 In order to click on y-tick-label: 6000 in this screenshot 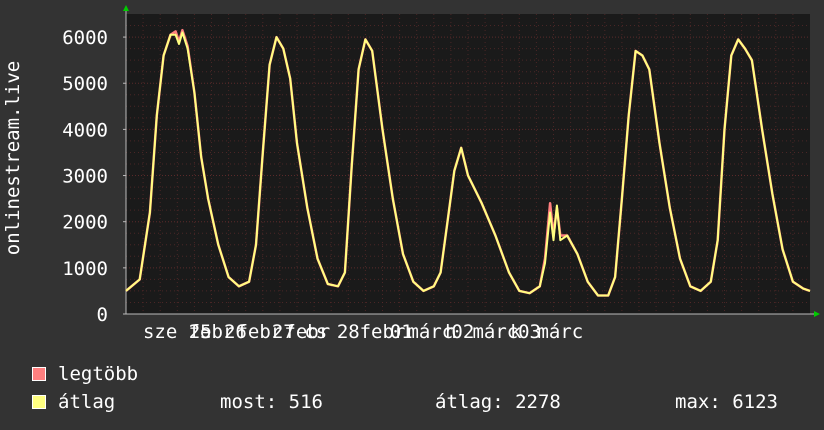, I will do `click(85, 38)`.